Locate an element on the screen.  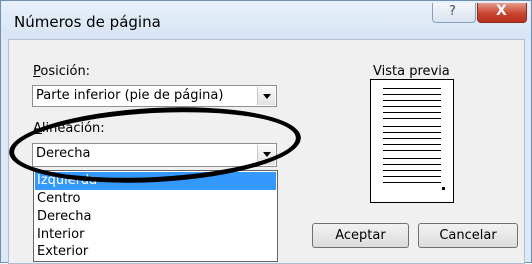
dialog-title: Números de página is located at coordinates (87, 22).